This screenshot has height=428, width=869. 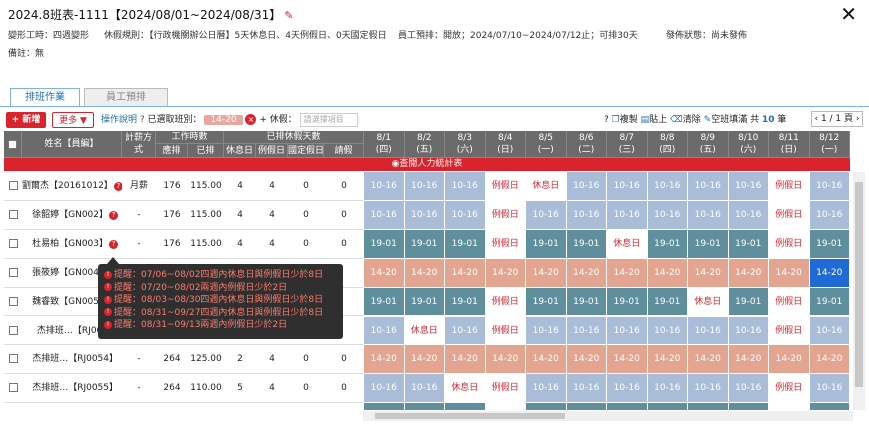 I want to click on fill-empty-button: ✎空班填滿, so click(x=726, y=120).